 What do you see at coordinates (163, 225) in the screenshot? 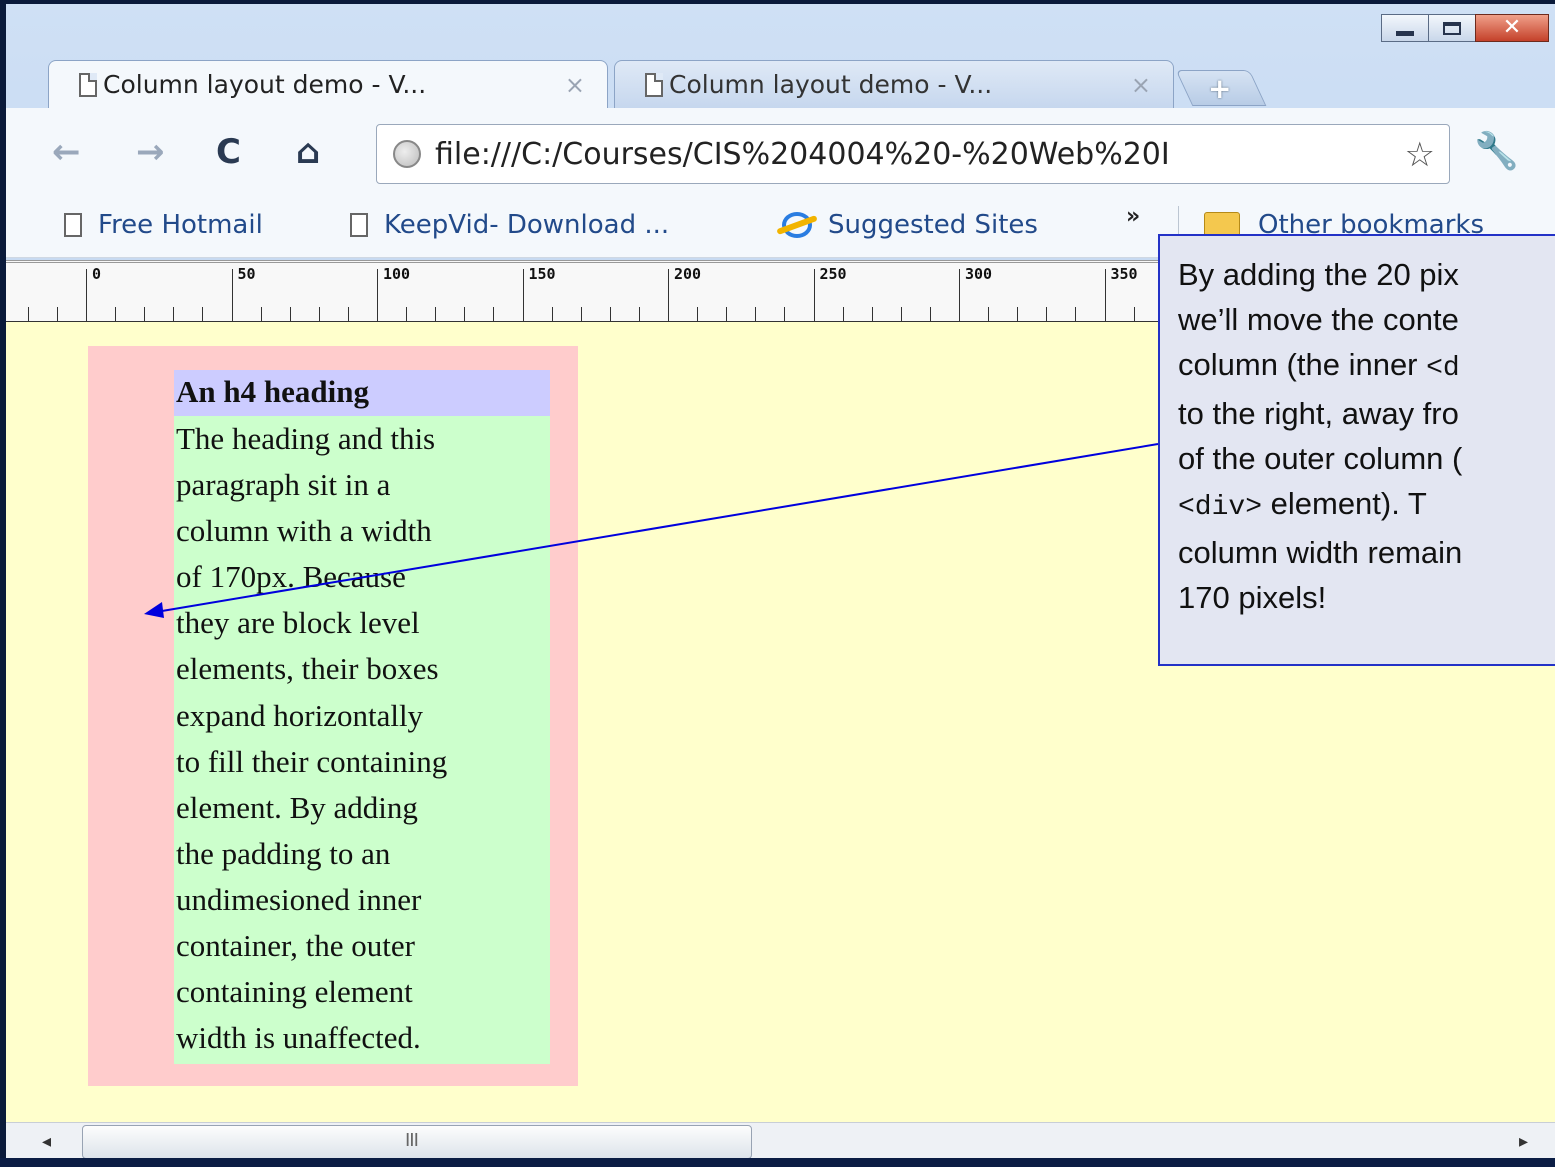
I see `bookmark-free-hotmail: Free Hotmail` at bounding box center [163, 225].